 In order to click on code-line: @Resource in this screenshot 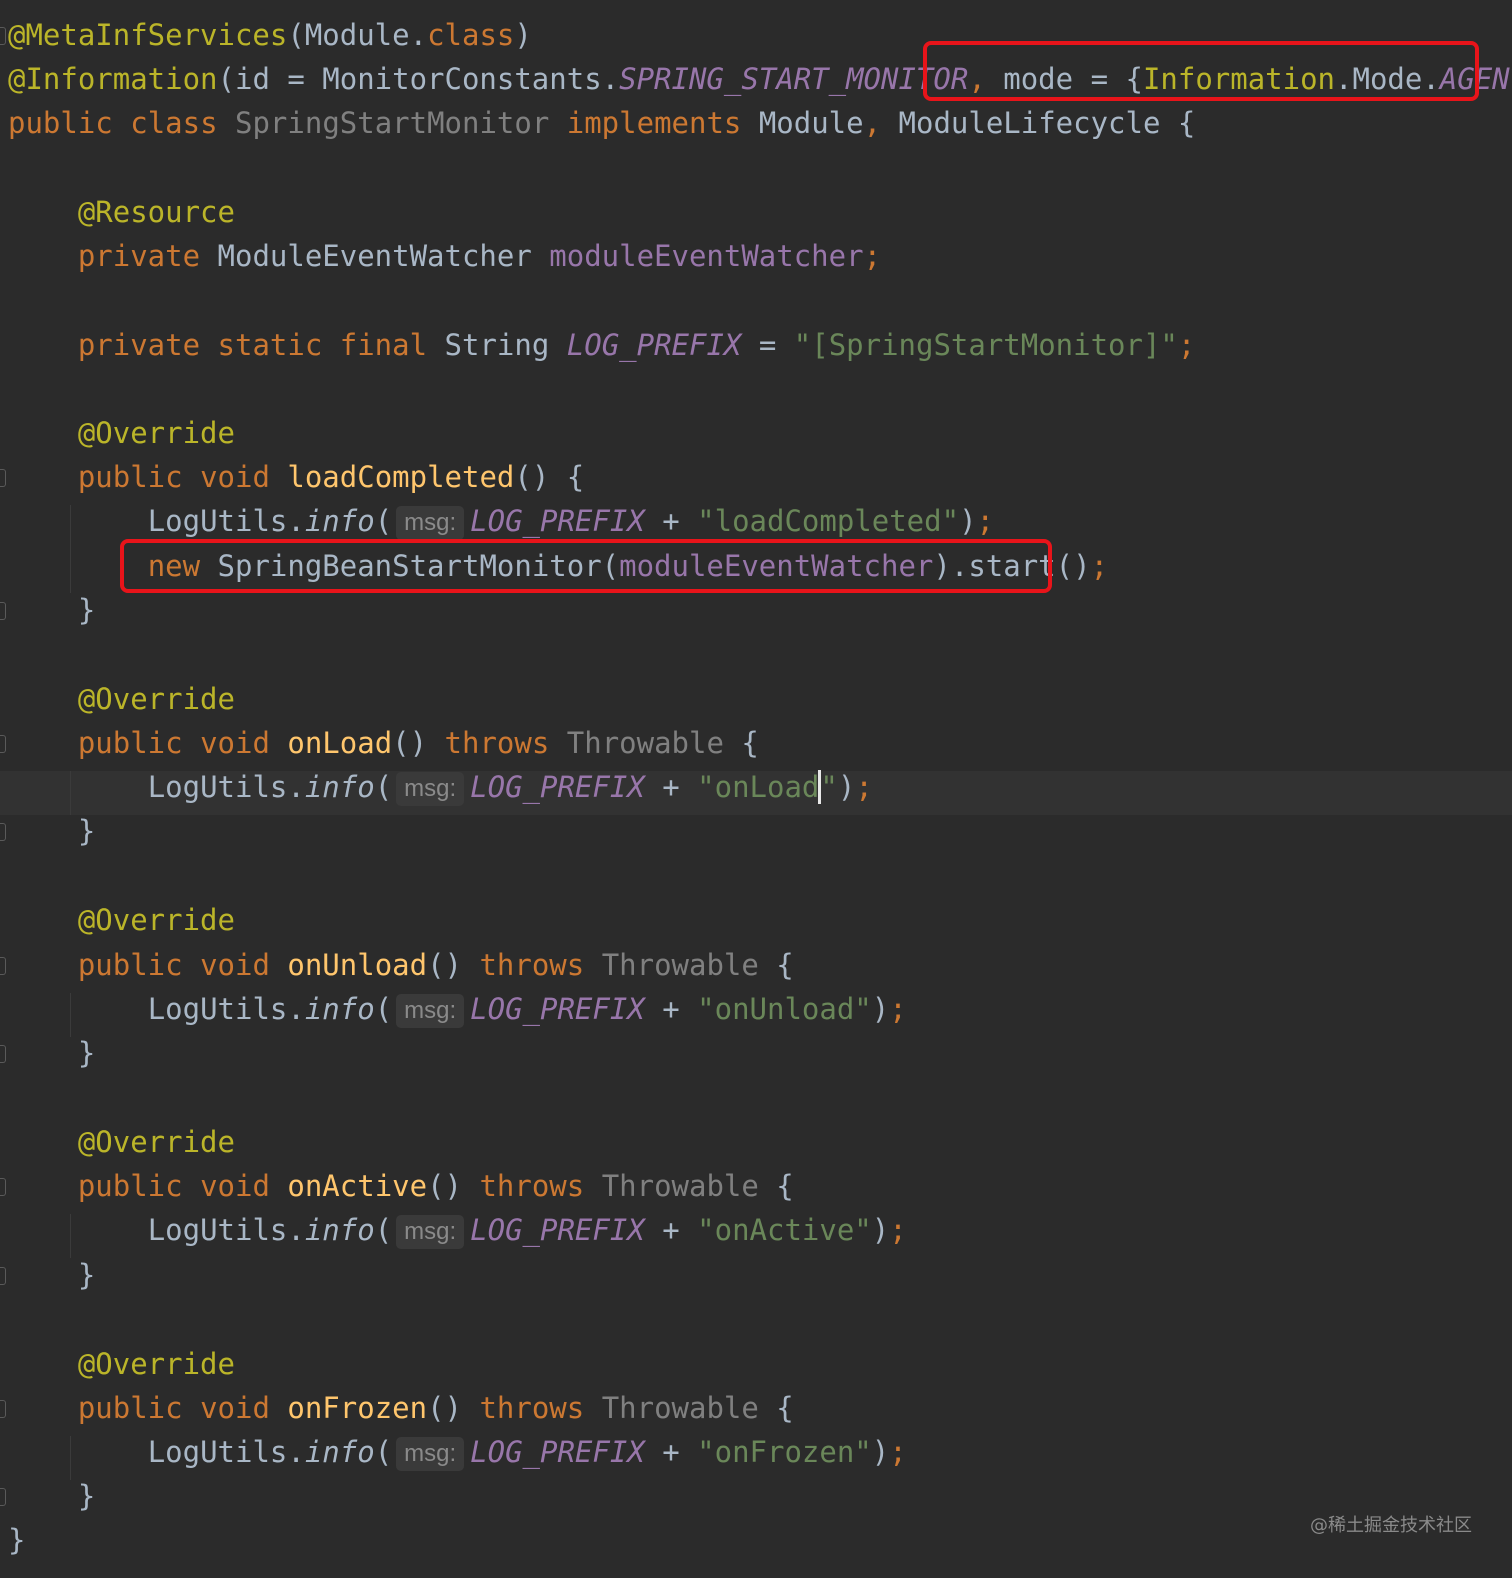, I will do `click(121, 212)`.